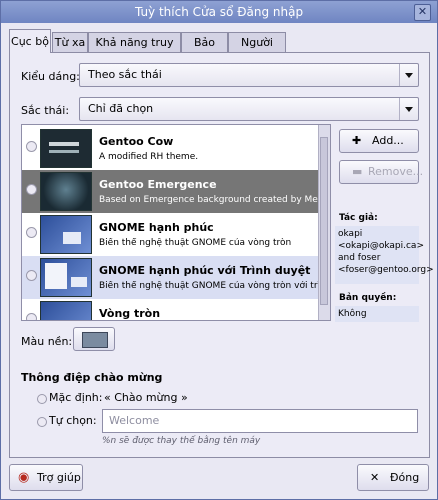 This screenshot has width=438, height=500. Describe the element at coordinates (136, 141) in the screenshot. I see `theme-title: Gentoo Cow` at that location.